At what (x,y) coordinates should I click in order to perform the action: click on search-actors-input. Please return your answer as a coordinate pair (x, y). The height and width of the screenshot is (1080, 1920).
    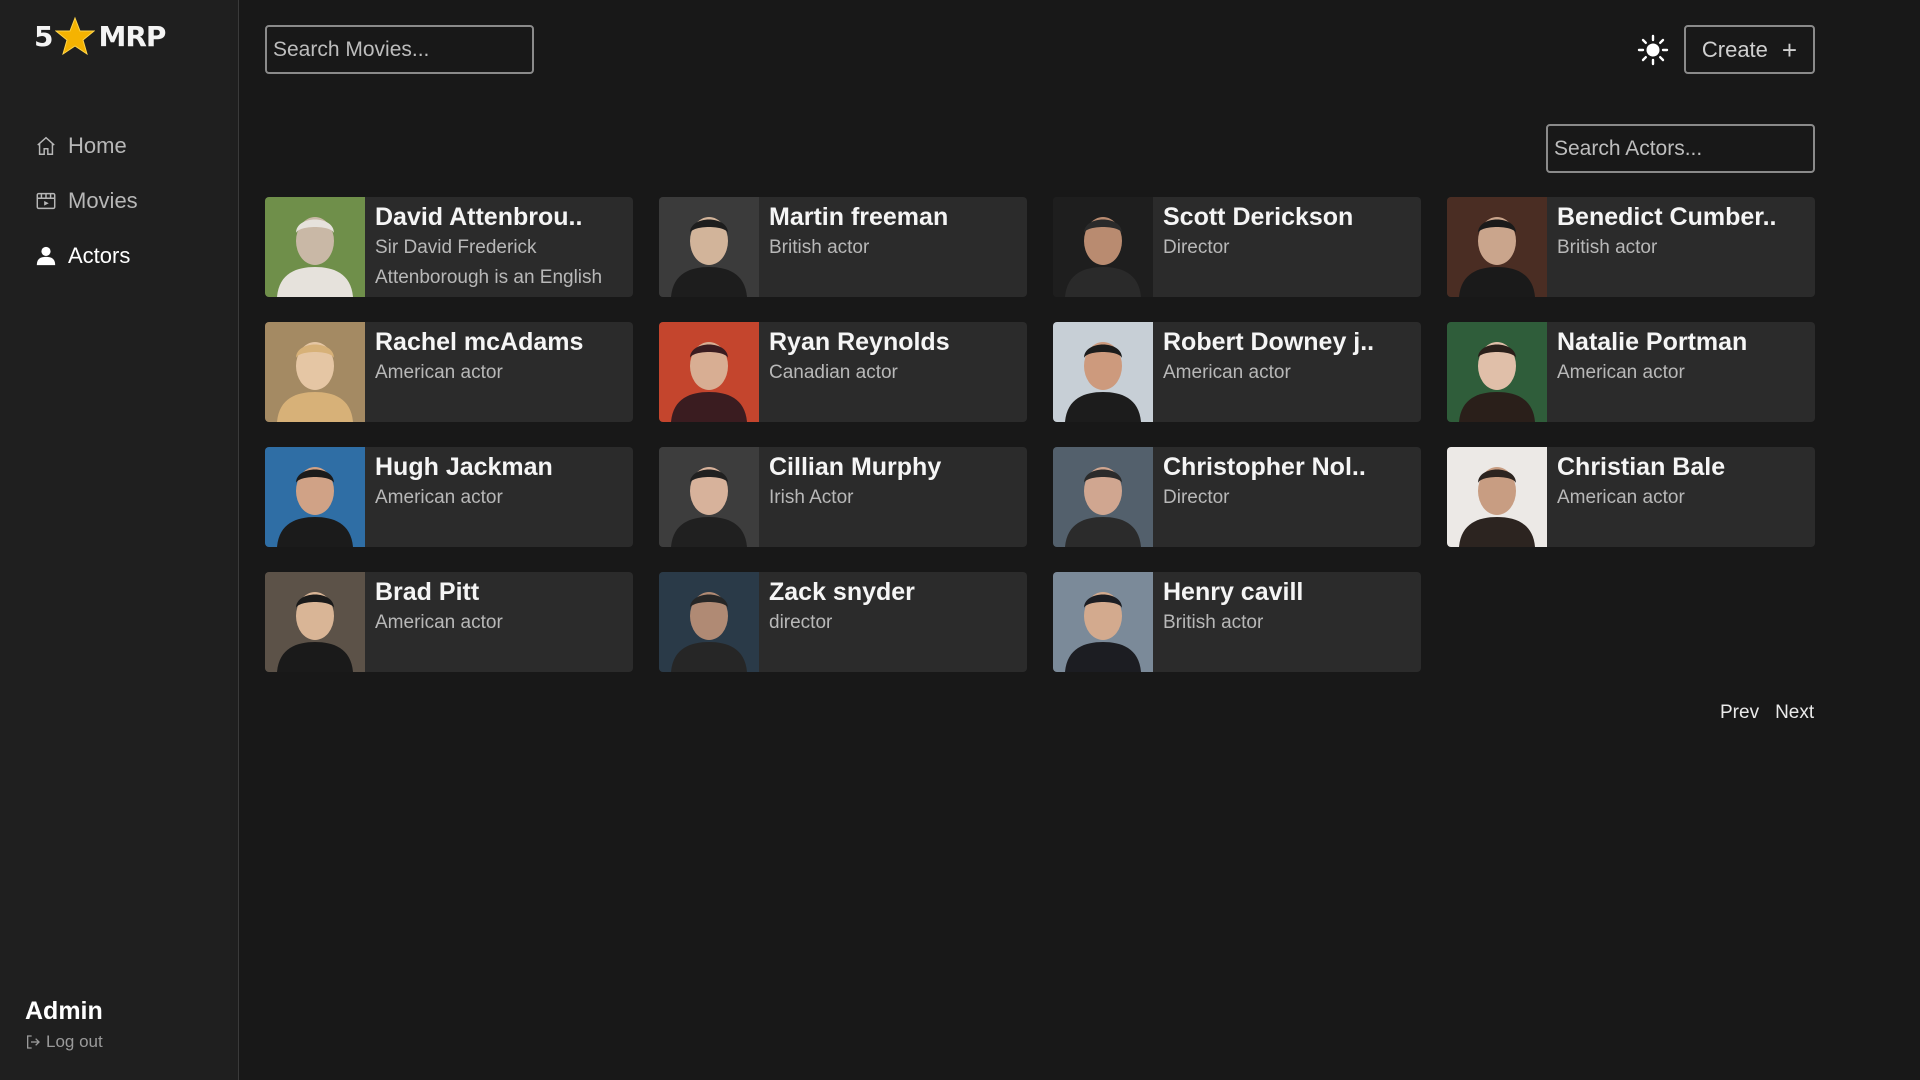
    Looking at the image, I should click on (1680, 148).